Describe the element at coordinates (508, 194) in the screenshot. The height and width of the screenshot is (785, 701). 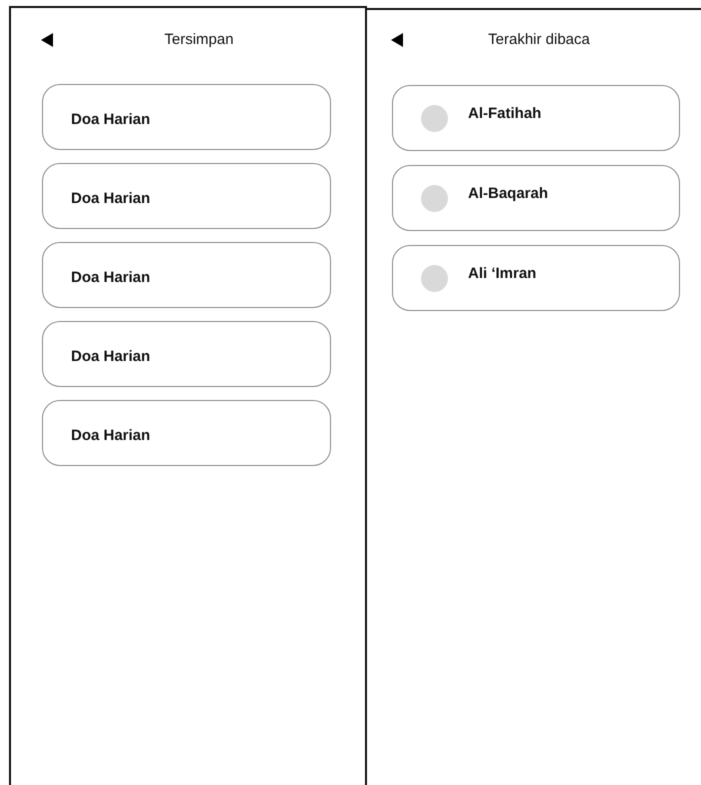
I see `item-label: Al-Baqarah` at that location.